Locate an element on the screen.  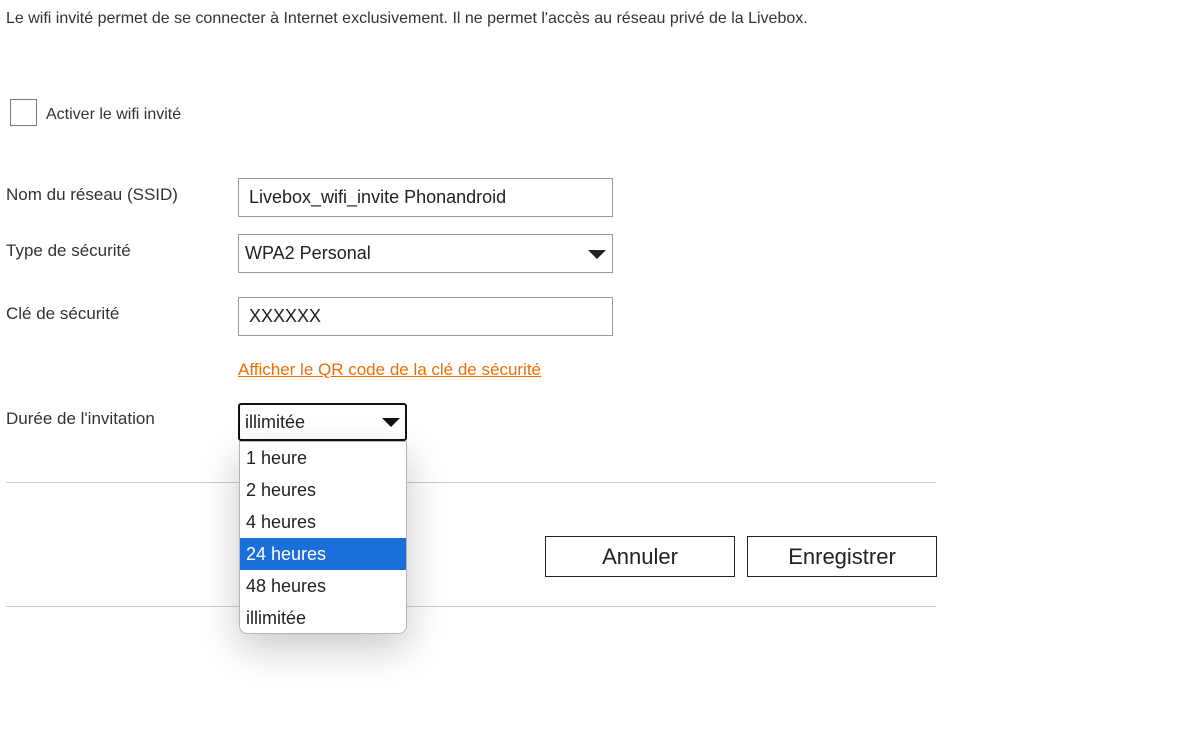
guest-wifi-checkbox is located at coordinates (23, 112).